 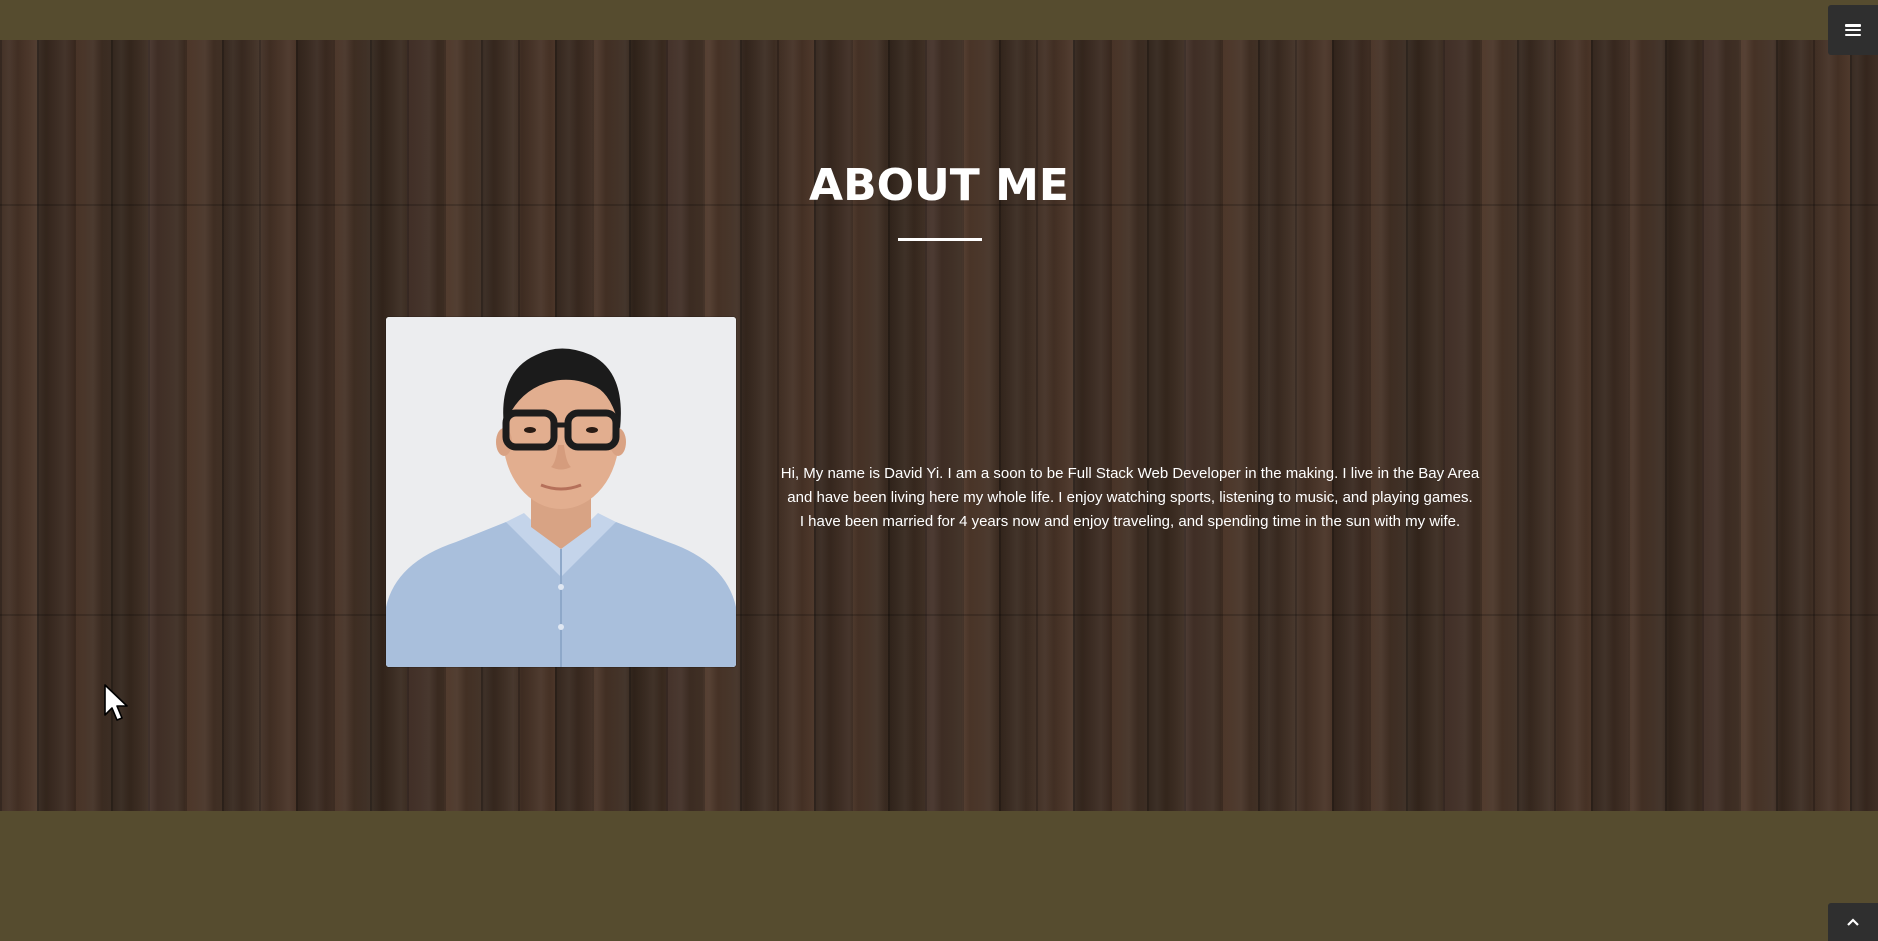 I want to click on menu-toggle-button, so click(x=1853, y=30).